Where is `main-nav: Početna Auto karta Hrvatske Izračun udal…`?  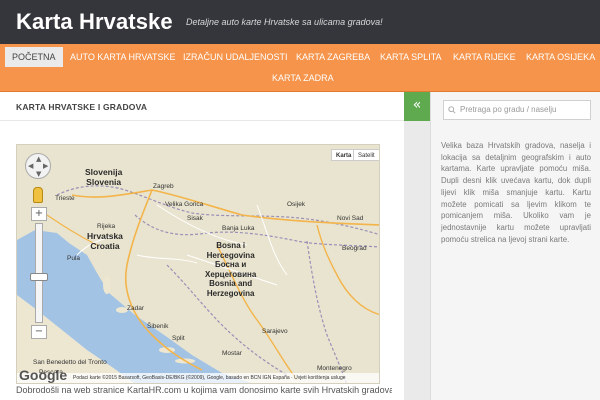
main-nav: Početna Auto karta Hrvatske Izračun udal… is located at coordinates (300, 68).